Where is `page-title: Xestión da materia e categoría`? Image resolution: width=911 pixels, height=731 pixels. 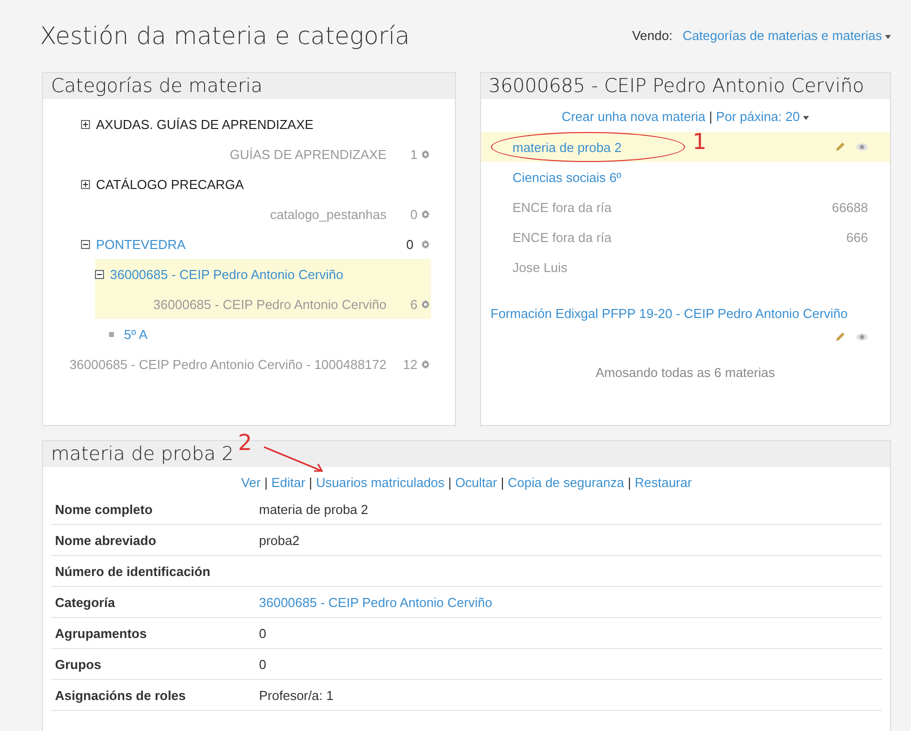 page-title: Xestión da materia e categoría is located at coordinates (225, 36).